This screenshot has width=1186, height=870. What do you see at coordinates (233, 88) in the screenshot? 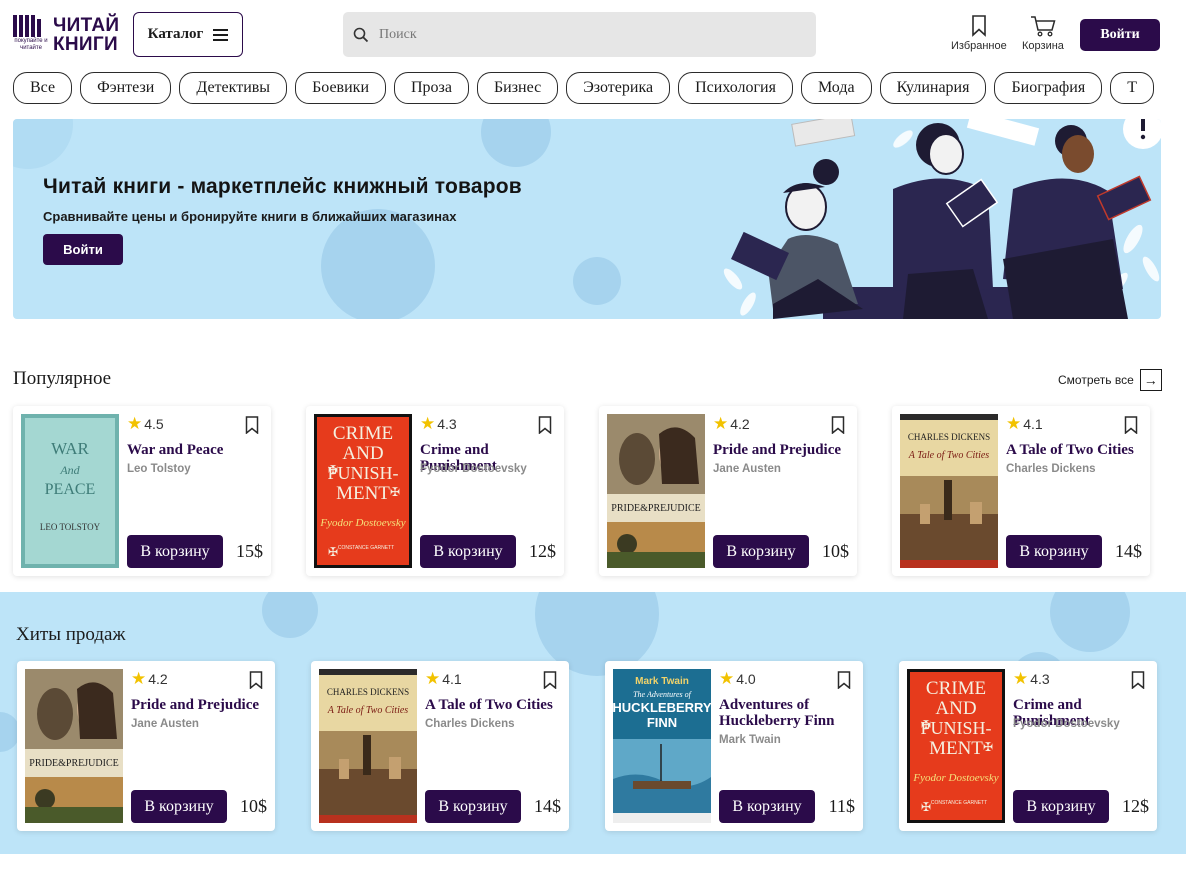
I see `category-chip: Детективы` at bounding box center [233, 88].